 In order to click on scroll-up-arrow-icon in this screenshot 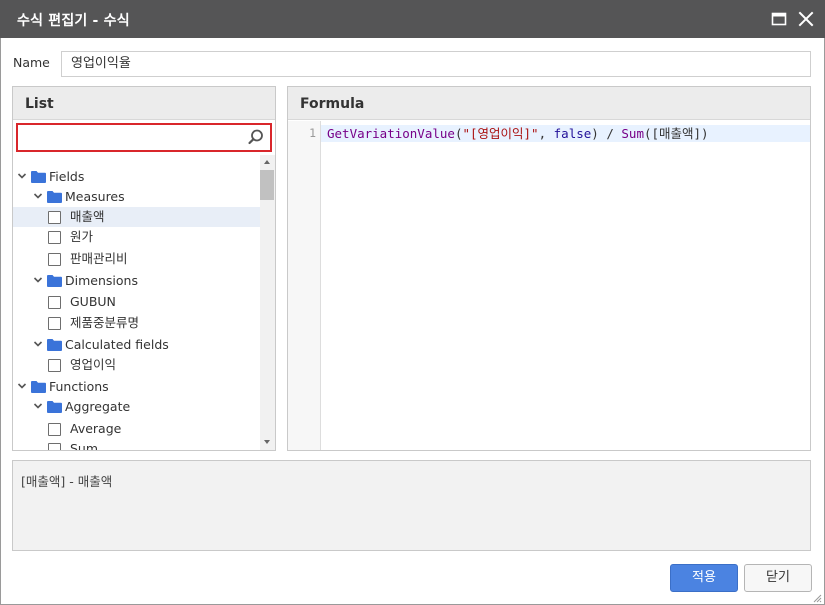, I will do `click(267, 162)`.